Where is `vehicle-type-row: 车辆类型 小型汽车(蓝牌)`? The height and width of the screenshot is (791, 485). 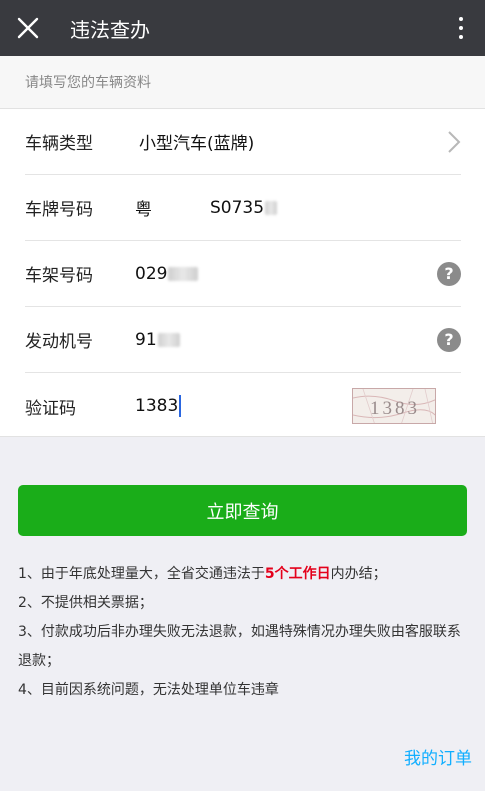
vehicle-type-row: 车辆类型 小型汽车(蓝牌) is located at coordinates (243, 142).